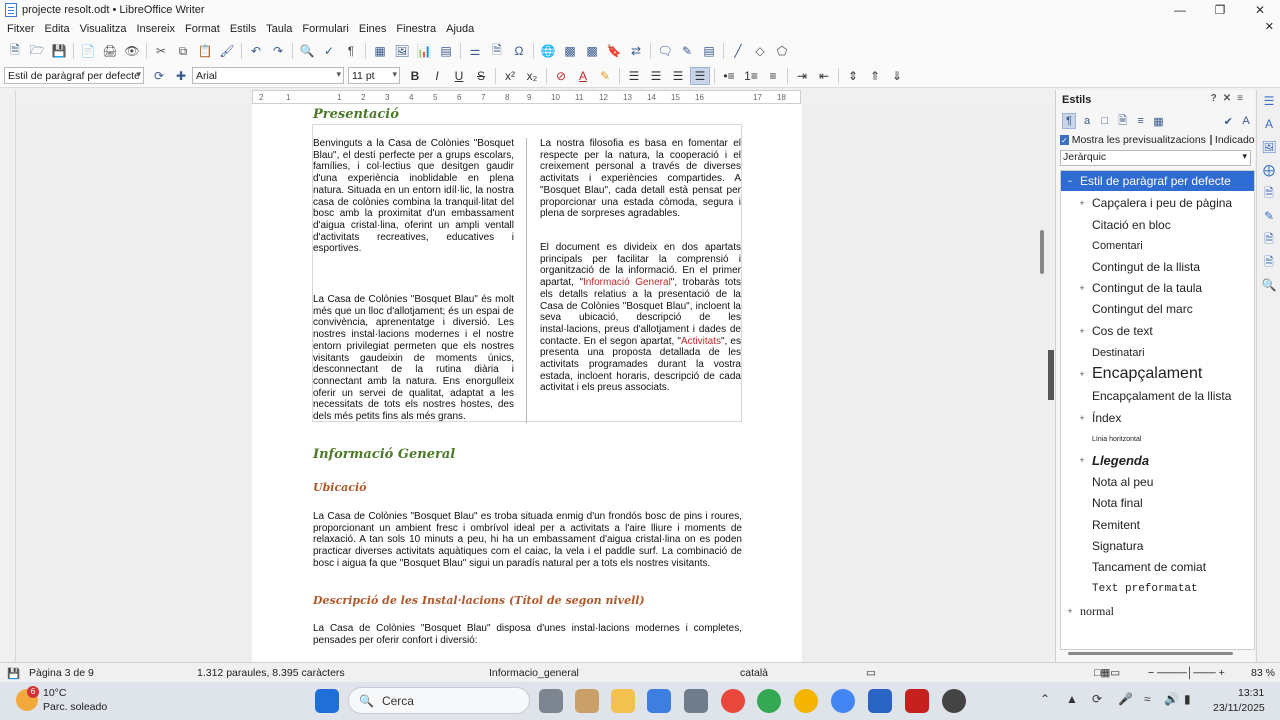 The image size is (1280, 720). I want to click on style-inspector-icon: ✎, so click(1268, 216).